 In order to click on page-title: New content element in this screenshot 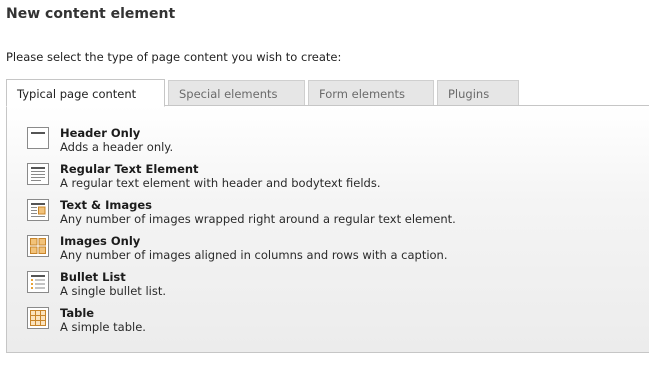, I will do `click(91, 14)`.